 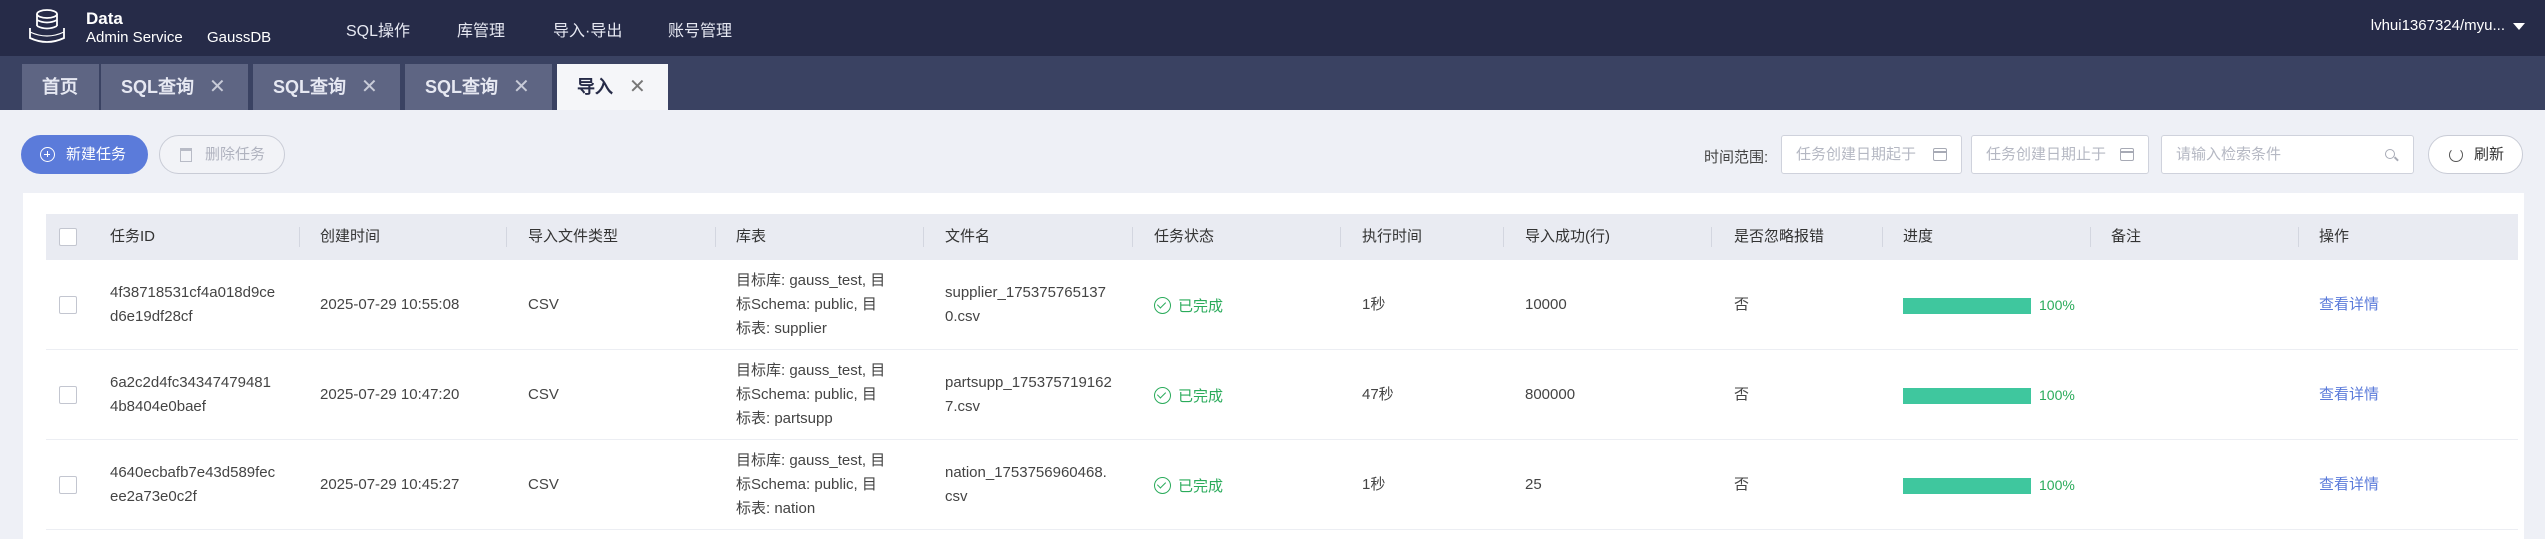 What do you see at coordinates (235, 154) in the screenshot?
I see `delete-task-label: 删除任务` at bounding box center [235, 154].